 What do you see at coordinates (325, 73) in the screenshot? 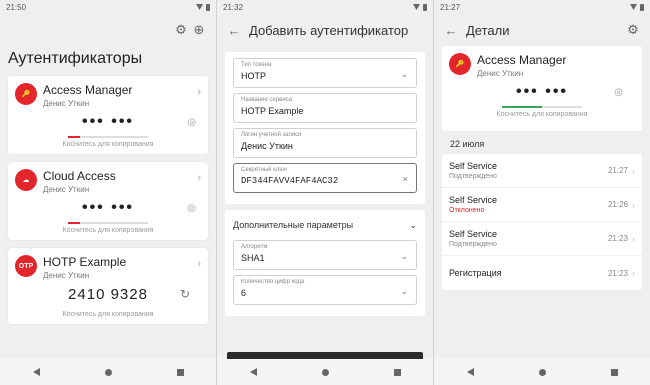
I see `token-type-select: Тип токена HOTP ⌄` at bounding box center [325, 73].